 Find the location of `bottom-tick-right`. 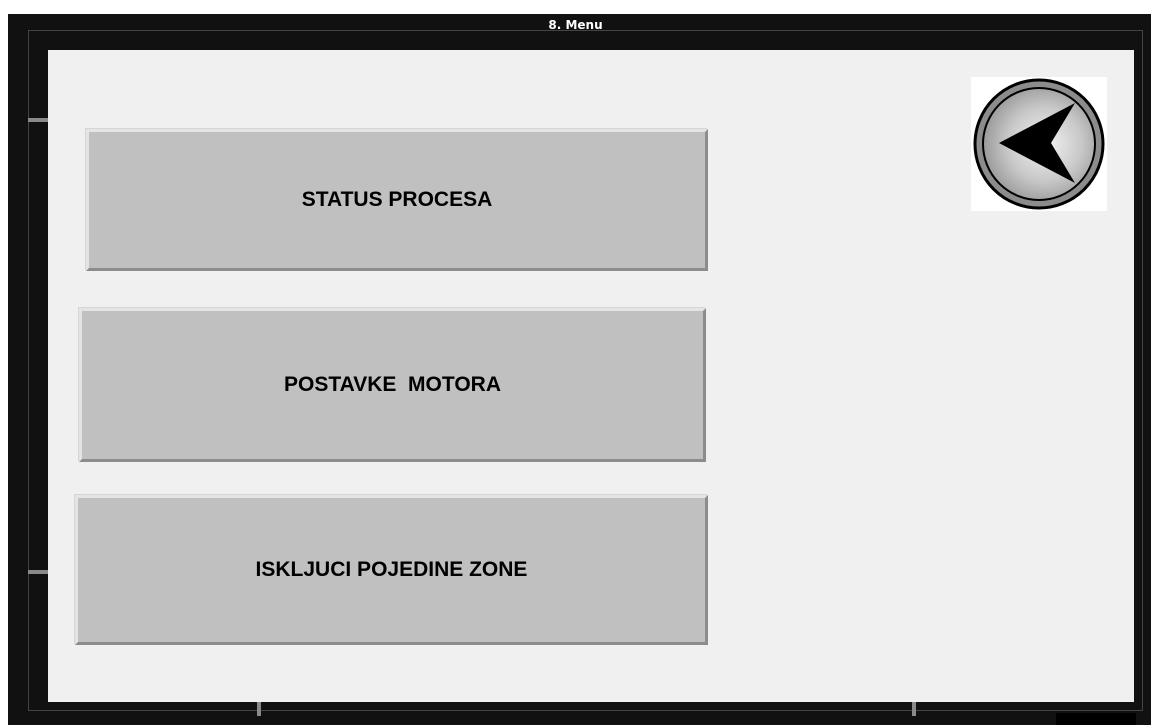

bottom-tick-right is located at coordinates (914, 709).